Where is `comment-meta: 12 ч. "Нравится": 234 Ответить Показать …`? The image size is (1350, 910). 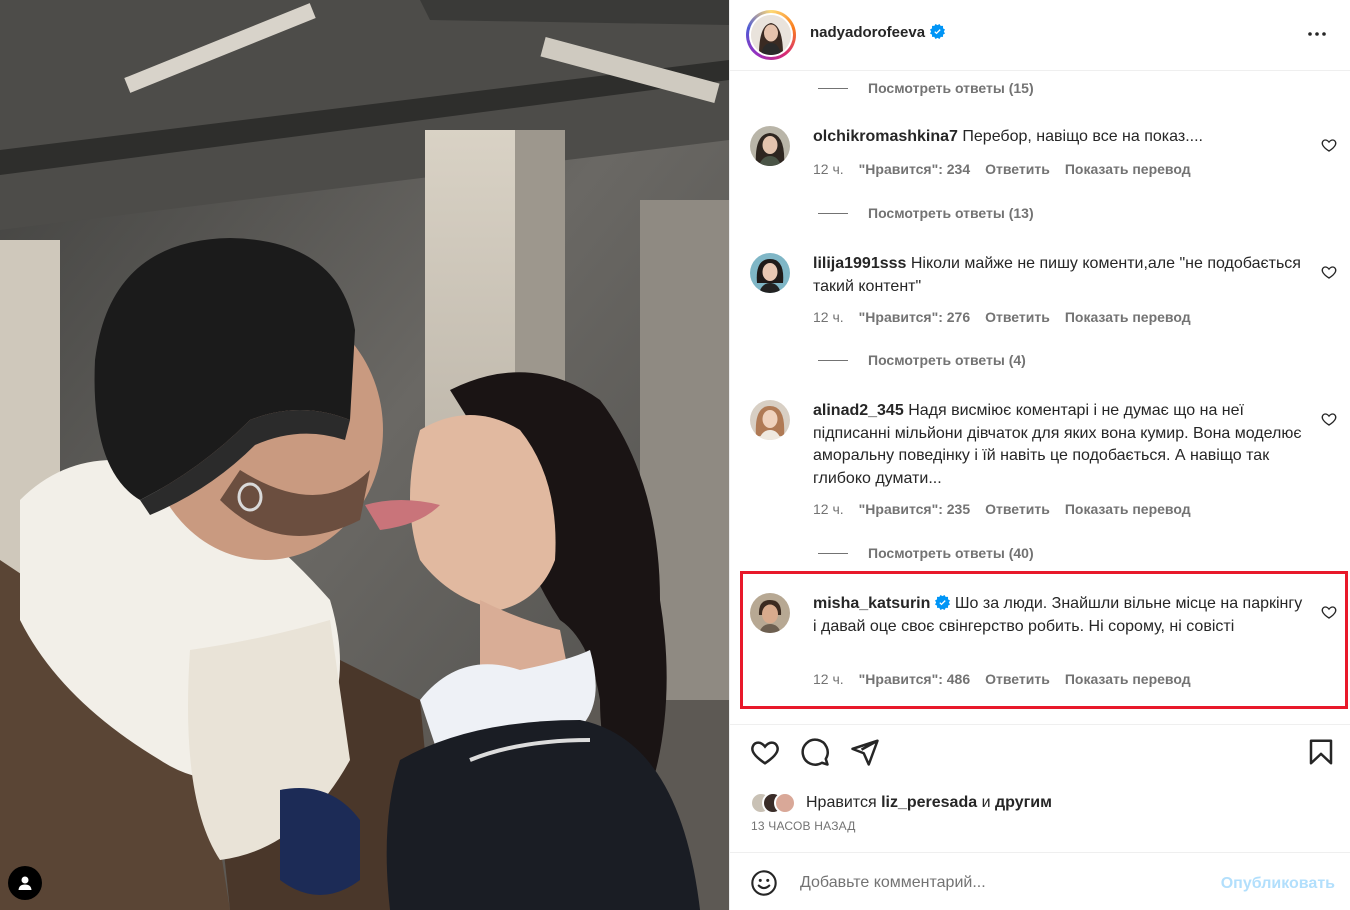
comment-meta: 12 ч. "Нравится": 234 Ответить Показать … is located at coordinates (1002, 169).